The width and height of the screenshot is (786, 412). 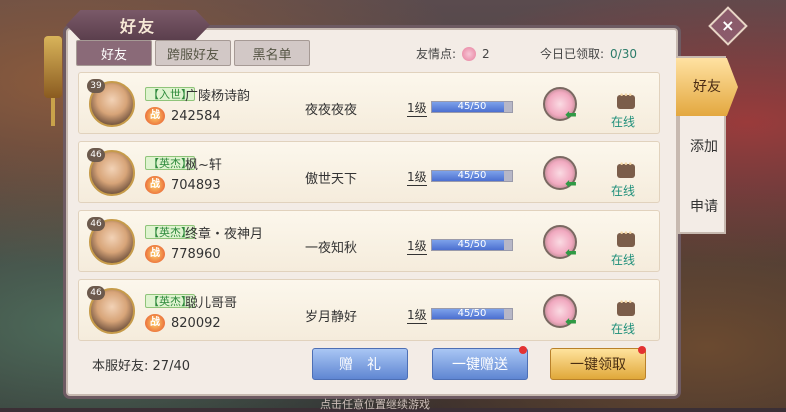 I want to click on side-tab-bar: 好友 添加 申请, so click(x=707, y=145).